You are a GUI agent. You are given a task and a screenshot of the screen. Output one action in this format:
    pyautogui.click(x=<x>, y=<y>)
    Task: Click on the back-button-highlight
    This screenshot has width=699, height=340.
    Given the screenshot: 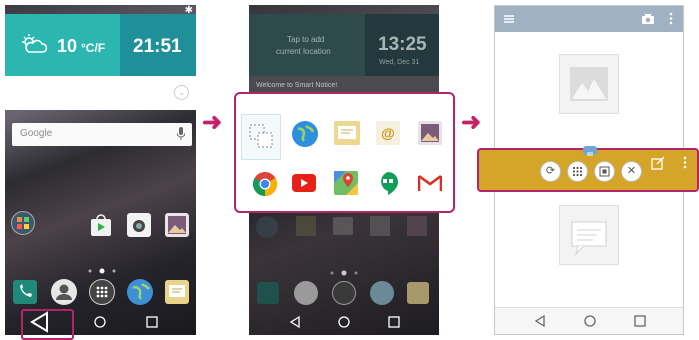 What is the action you would take?
    pyautogui.click(x=47, y=324)
    